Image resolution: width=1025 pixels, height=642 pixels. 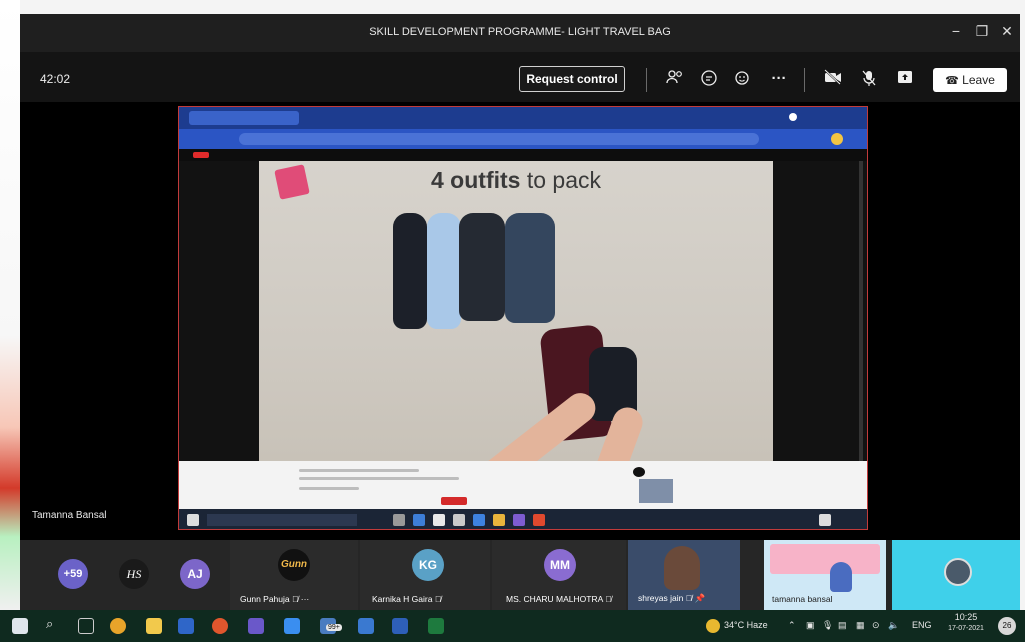 What do you see at coordinates (366, 626) in the screenshot?
I see `outlook-icon` at bounding box center [366, 626].